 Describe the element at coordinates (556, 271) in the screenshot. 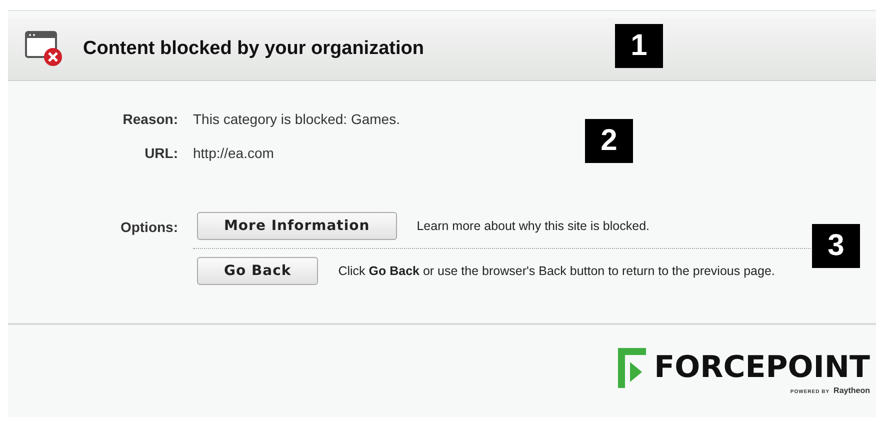

I see `option-description: Click Go Back or use the browser's Back button to return to the previous page.` at that location.